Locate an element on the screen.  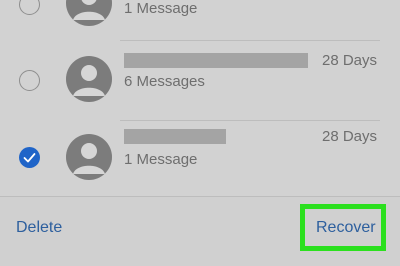
checkmark-icon is located at coordinates (29, 158).